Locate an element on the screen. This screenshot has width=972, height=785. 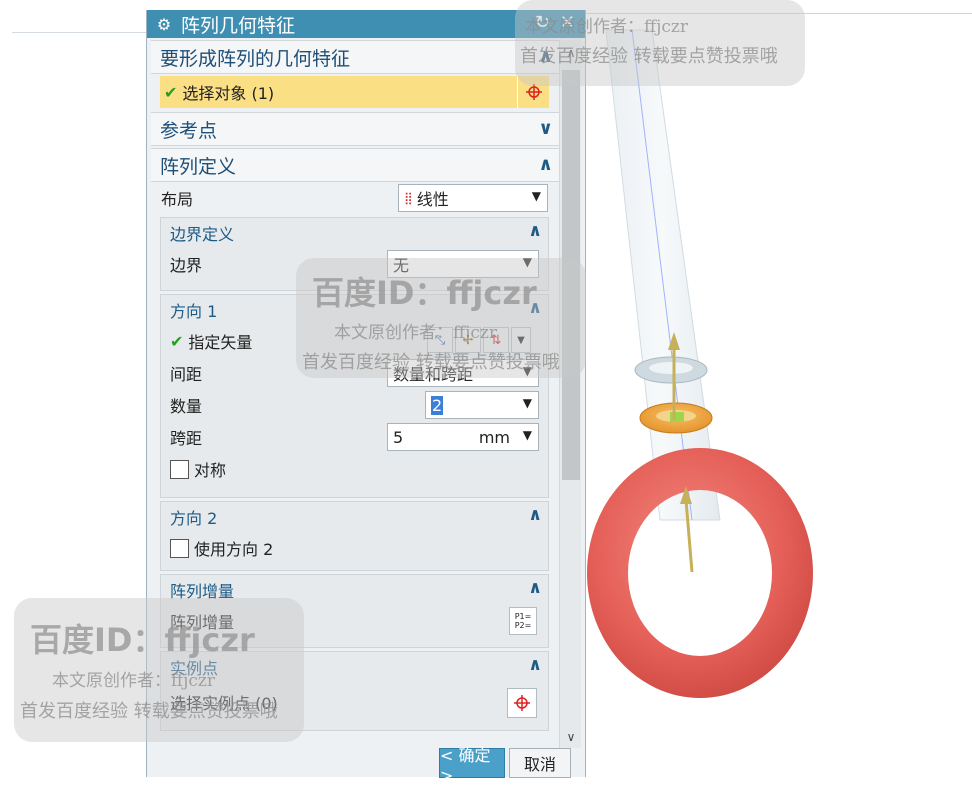
direction2-header: 方向 2 ∧ is located at coordinates (354, 517).